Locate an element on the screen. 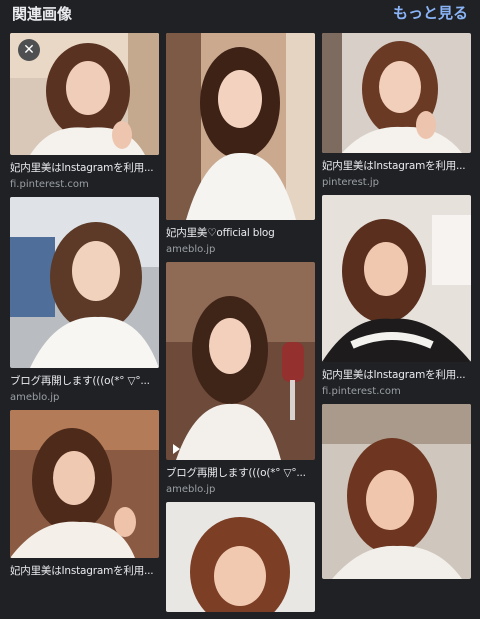  image-result-card: 妃内里美はInstagramを利用... fi.pinterest.com is located at coordinates (396, 296).